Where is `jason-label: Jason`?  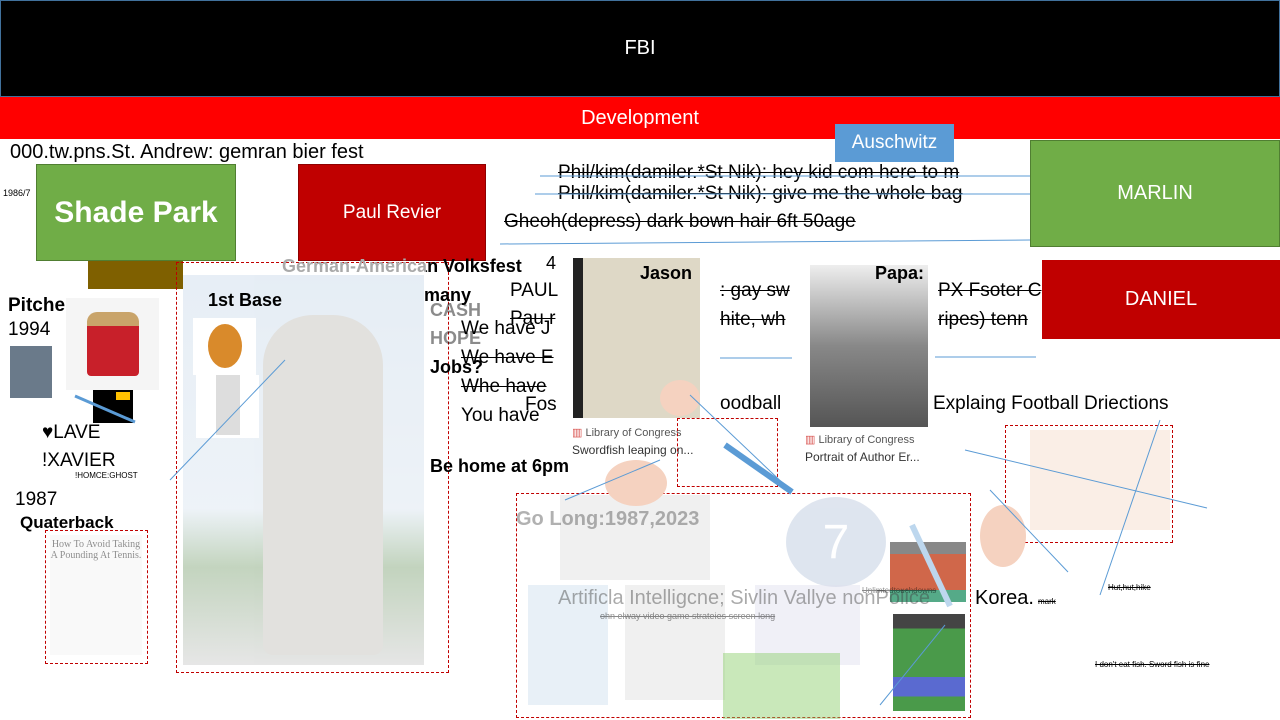
jason-label: Jason is located at coordinates (666, 273).